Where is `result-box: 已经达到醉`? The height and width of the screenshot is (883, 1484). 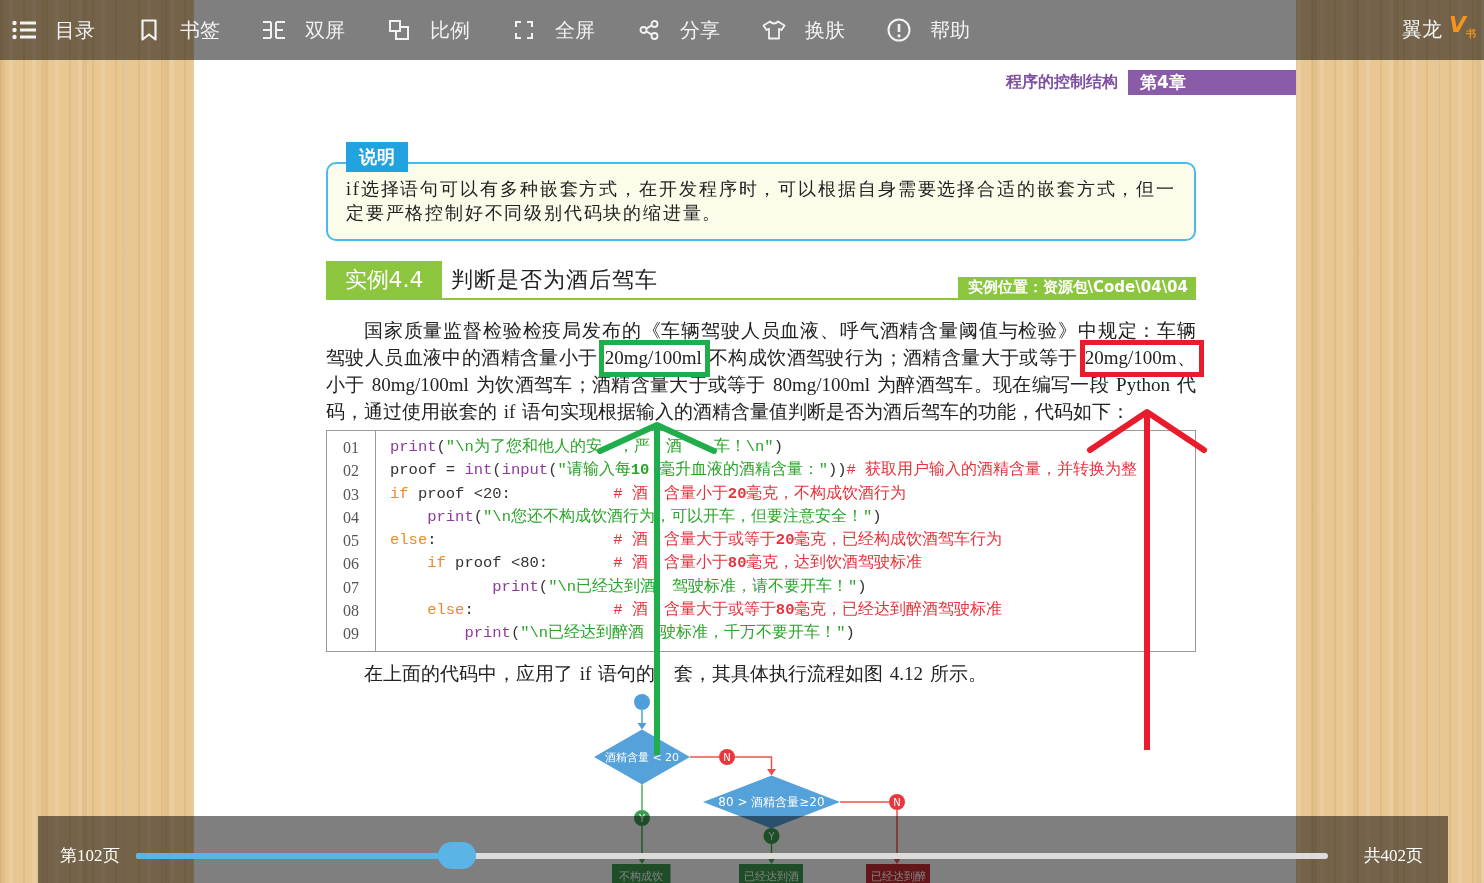
result-box: 已经达到醉 is located at coordinates (898, 873).